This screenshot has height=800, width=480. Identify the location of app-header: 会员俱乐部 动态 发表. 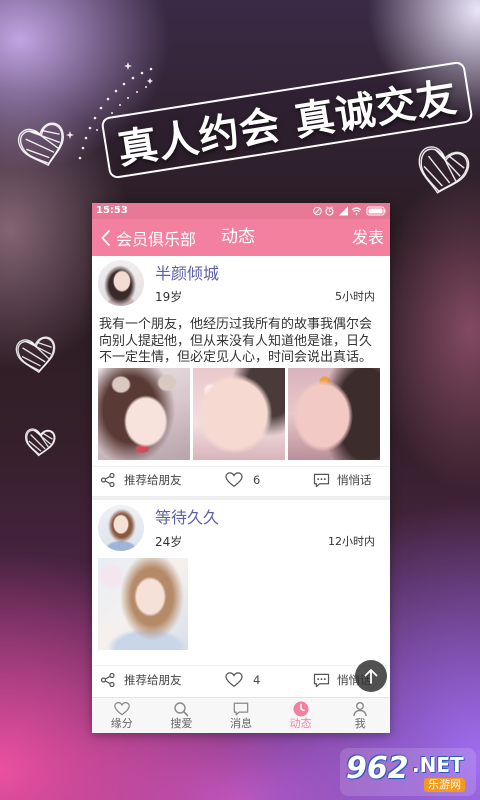
(241, 237).